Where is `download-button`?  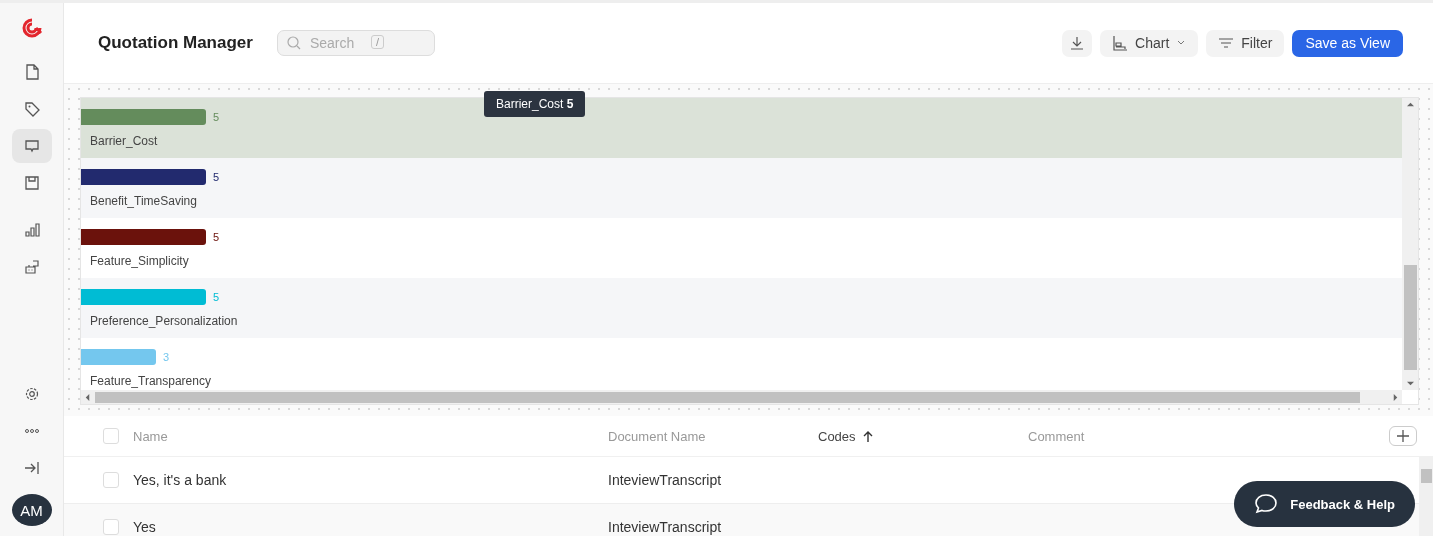
download-button is located at coordinates (1077, 43).